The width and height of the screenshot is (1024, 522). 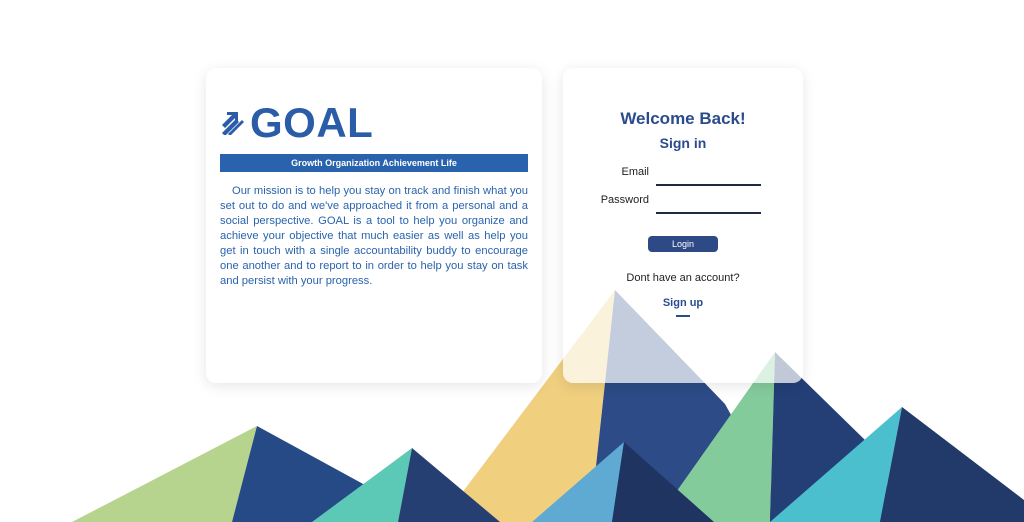 What do you see at coordinates (635, 172) in the screenshot?
I see `email-label: Email` at bounding box center [635, 172].